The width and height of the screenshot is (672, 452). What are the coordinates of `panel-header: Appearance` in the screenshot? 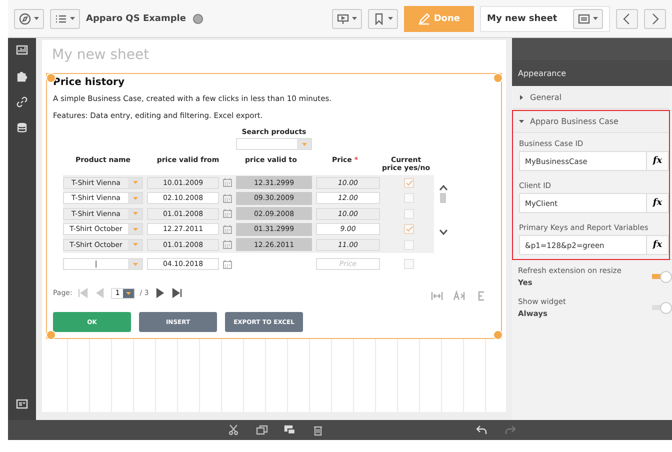 It's located at (592, 73).